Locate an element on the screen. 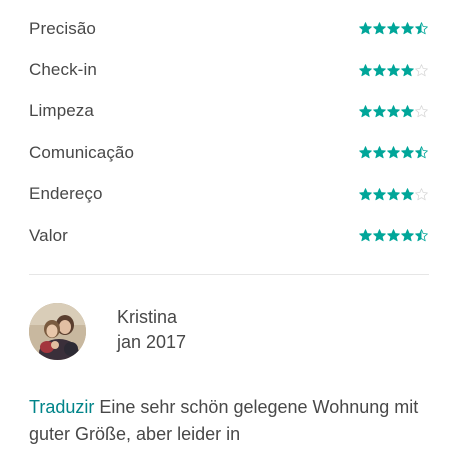  avatar is located at coordinates (57, 331).